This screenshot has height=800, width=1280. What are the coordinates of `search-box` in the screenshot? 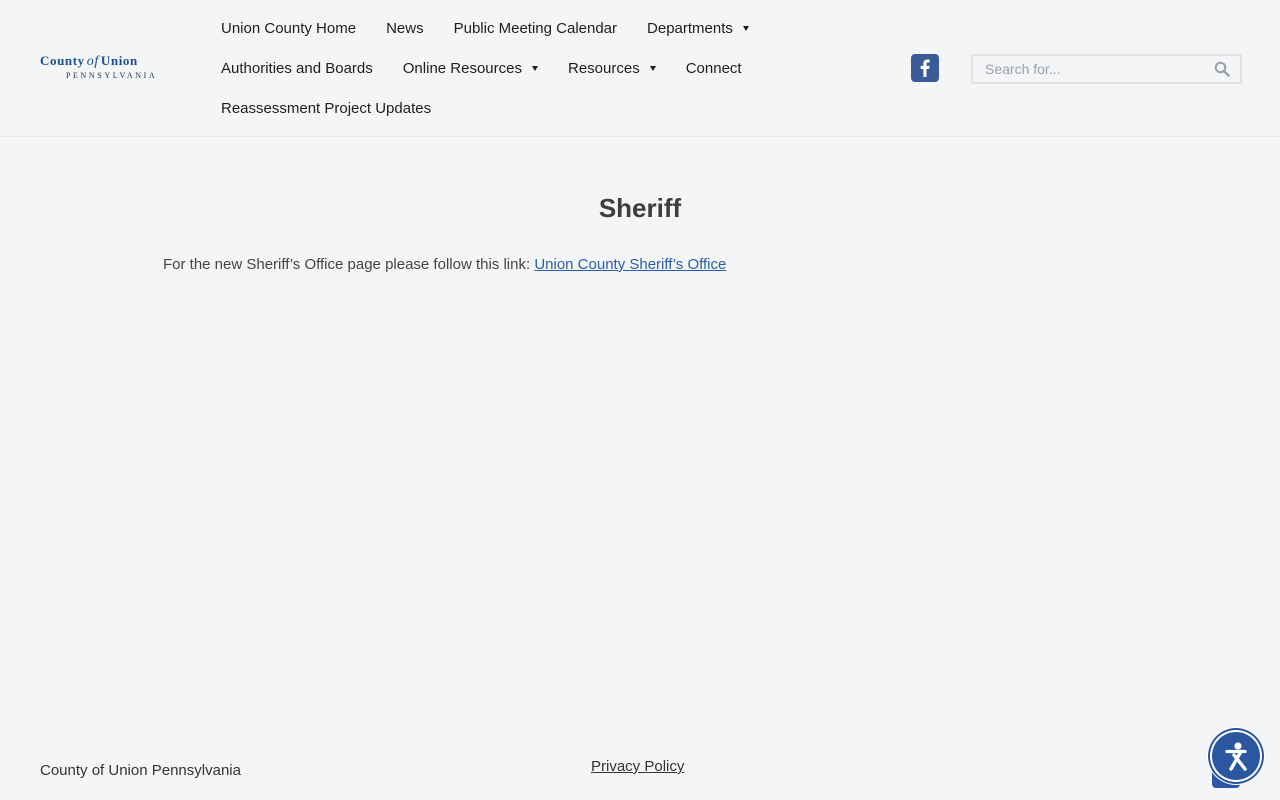 It's located at (1106, 69).